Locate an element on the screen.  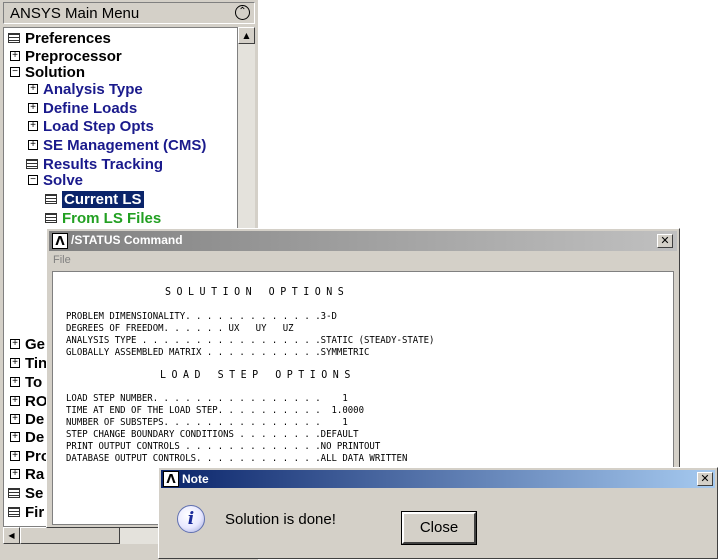
menu-item-load-step-opts: + Load Step Opts is located at coordinates (91, 127).